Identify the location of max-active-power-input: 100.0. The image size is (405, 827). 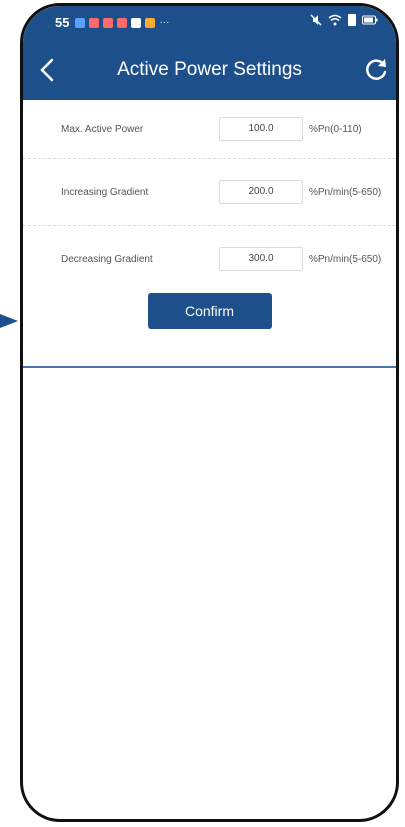
(261, 129).